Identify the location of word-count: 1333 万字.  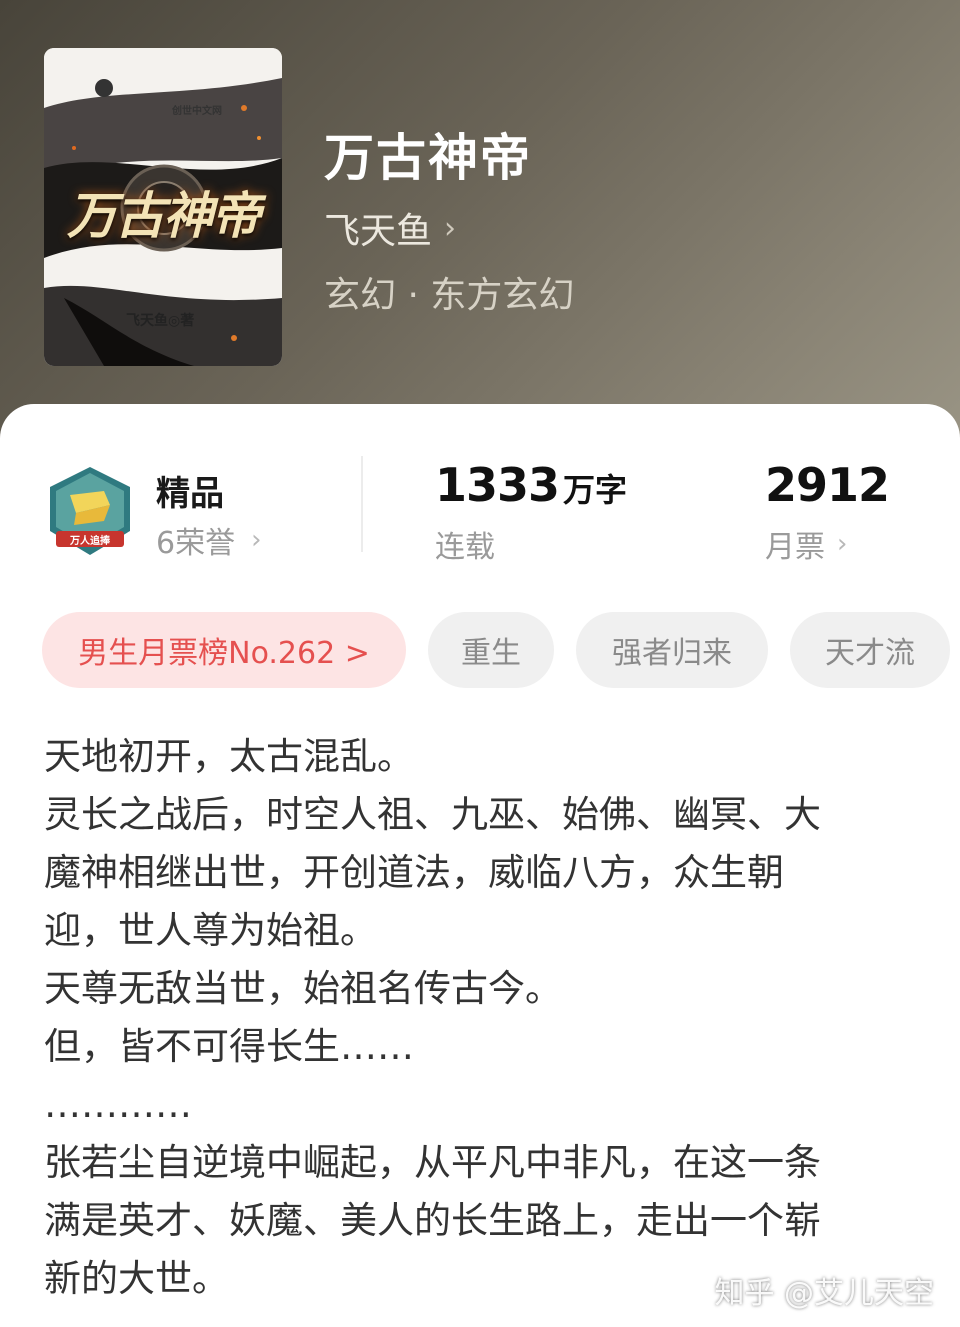
(531, 485).